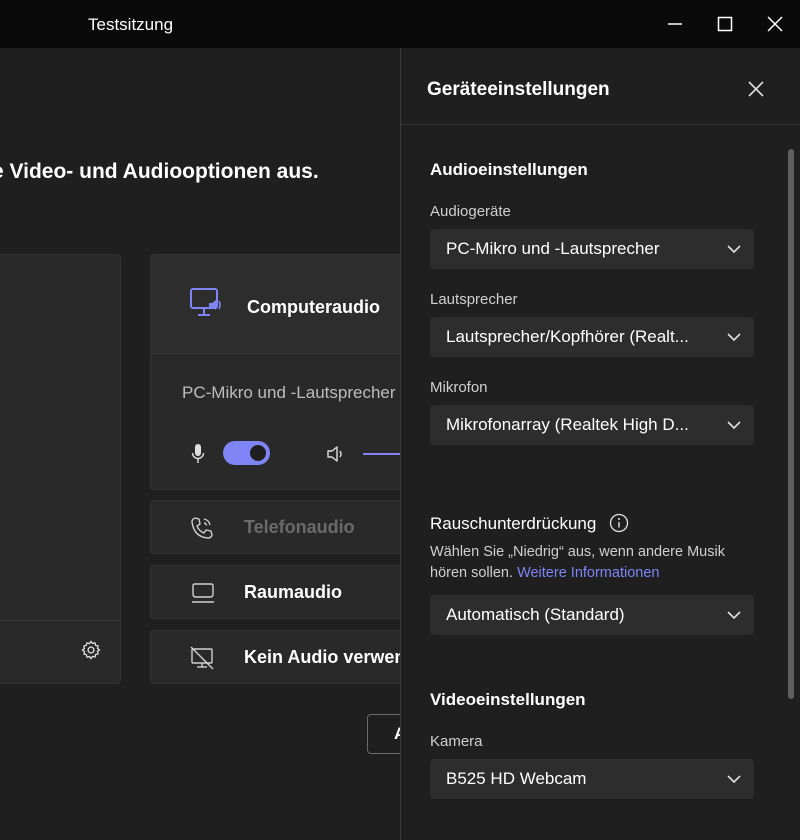 Image resolution: width=800 pixels, height=840 pixels. I want to click on no-audio-icon, so click(202, 658).